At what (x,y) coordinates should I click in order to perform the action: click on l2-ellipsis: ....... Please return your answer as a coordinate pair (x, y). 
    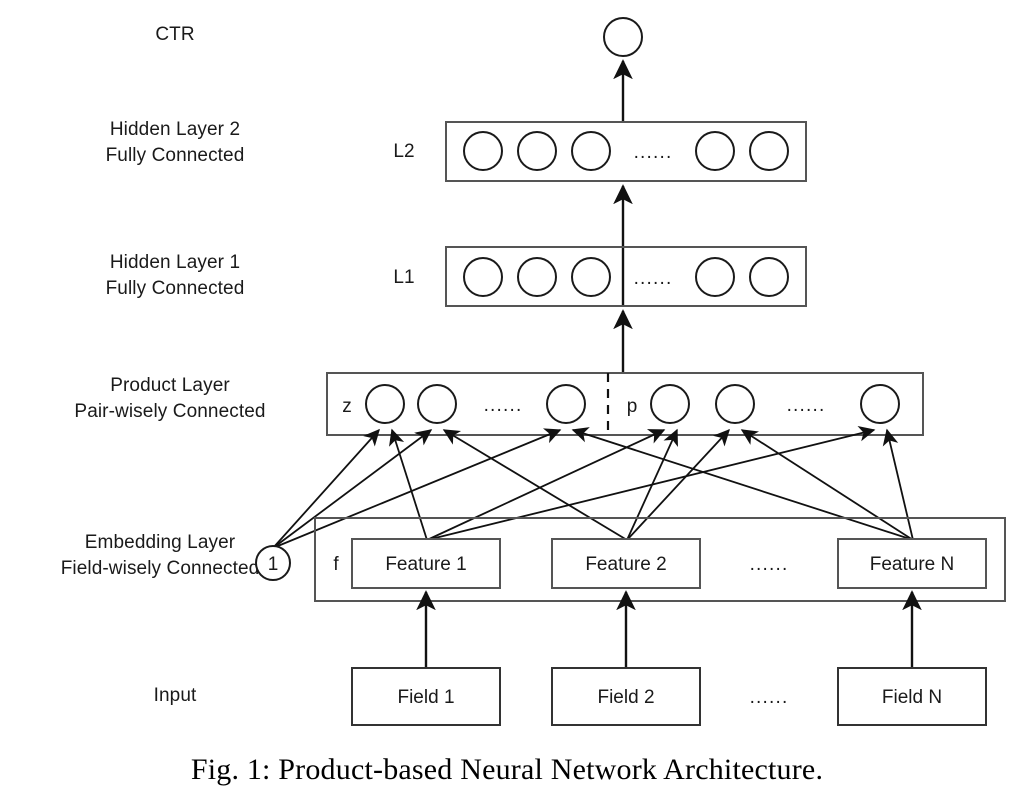
    Looking at the image, I should click on (653, 152).